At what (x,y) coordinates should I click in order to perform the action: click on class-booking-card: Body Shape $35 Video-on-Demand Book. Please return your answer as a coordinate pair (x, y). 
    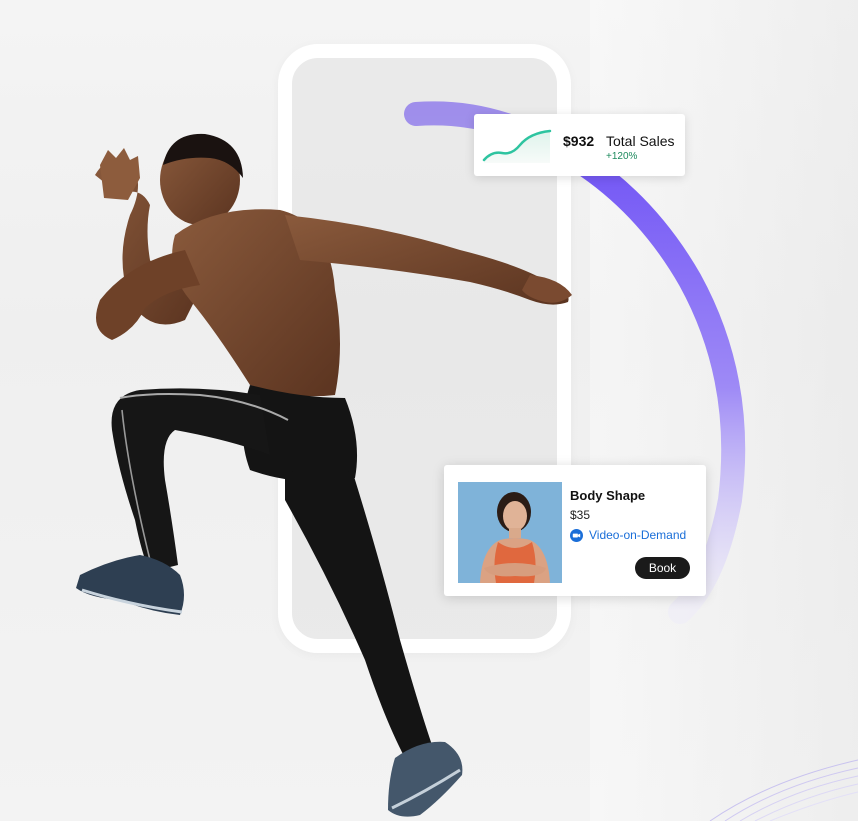
    Looking at the image, I should click on (575, 530).